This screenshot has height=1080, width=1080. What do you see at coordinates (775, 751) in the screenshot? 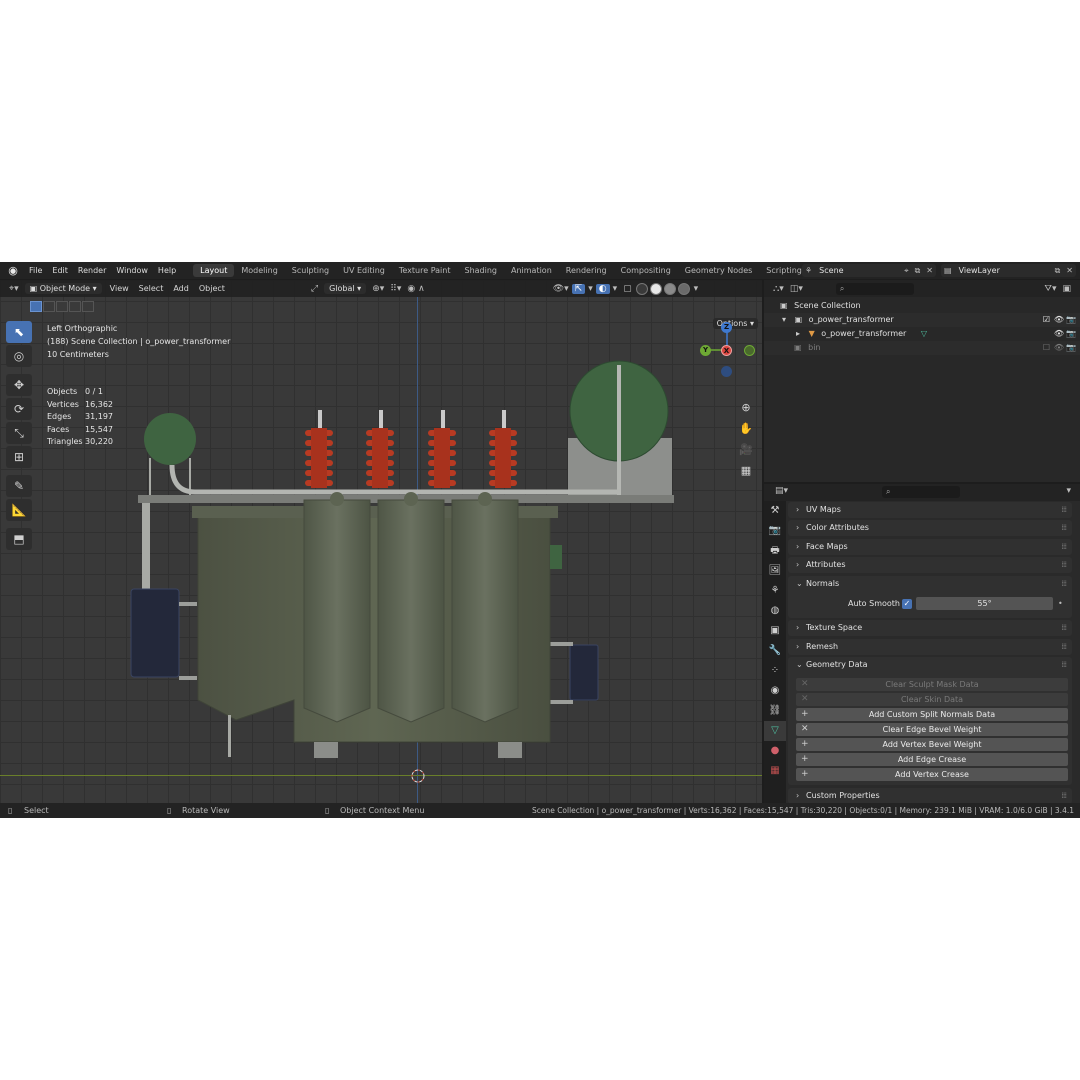
I see `material-tab-icon: ●` at bounding box center [775, 751].